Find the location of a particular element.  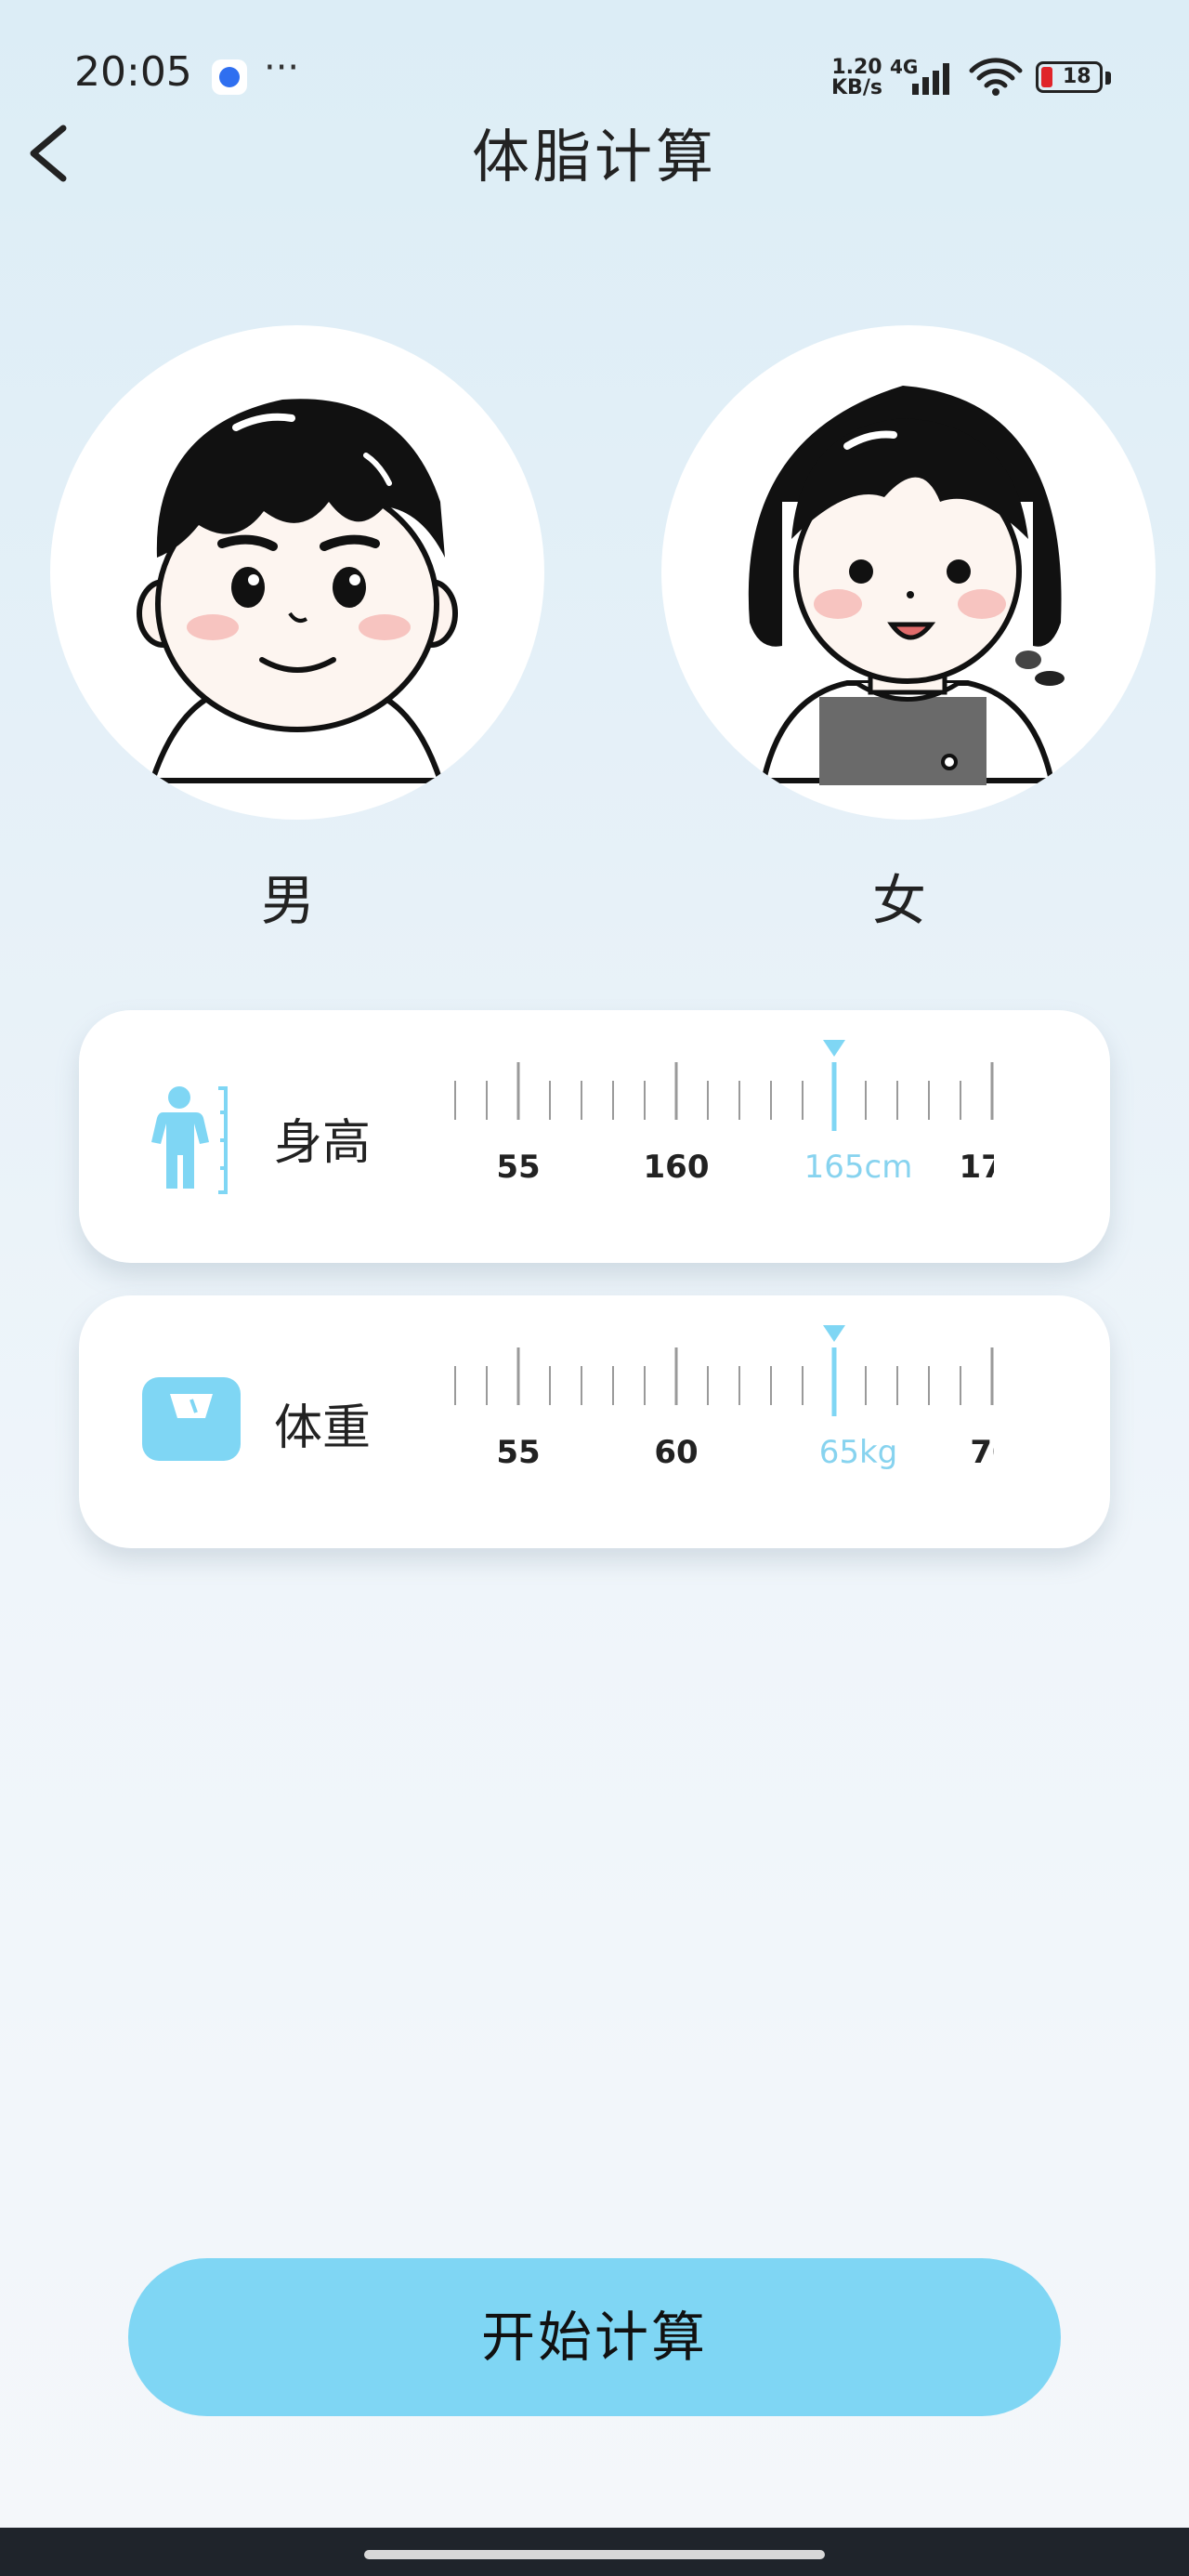

gender-male-label: 男 is located at coordinates (288, 896).